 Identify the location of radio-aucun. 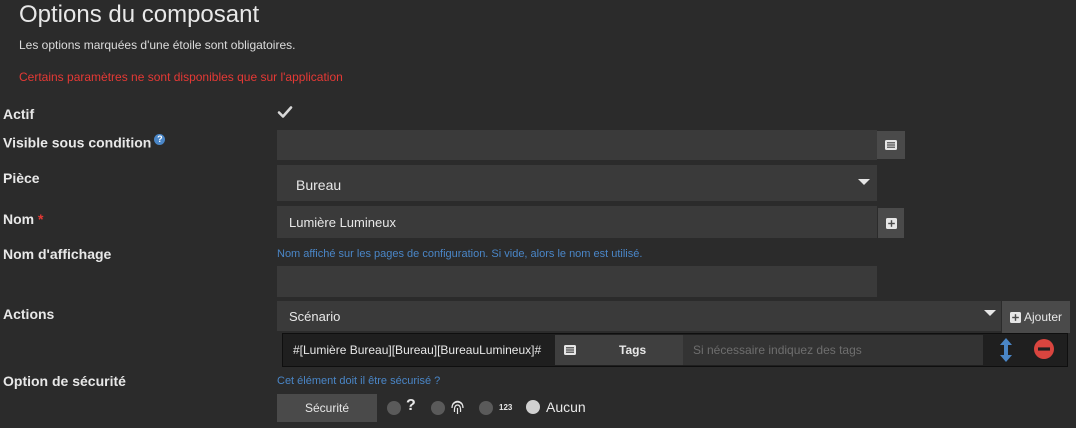
(533, 407).